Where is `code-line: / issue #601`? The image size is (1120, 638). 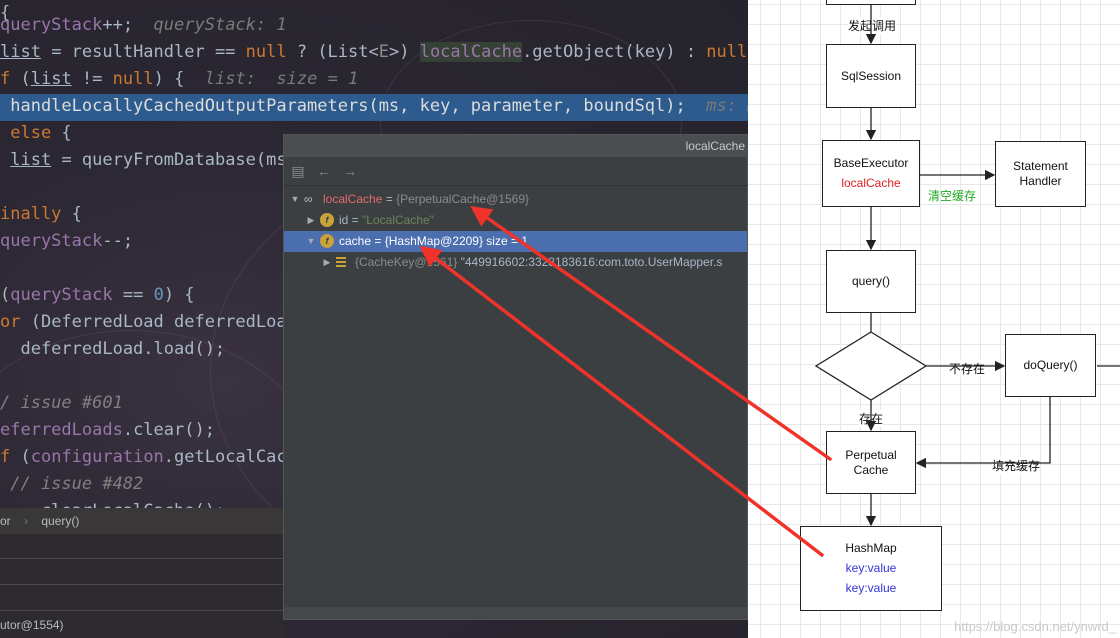
code-line: / issue #601 is located at coordinates (61, 403).